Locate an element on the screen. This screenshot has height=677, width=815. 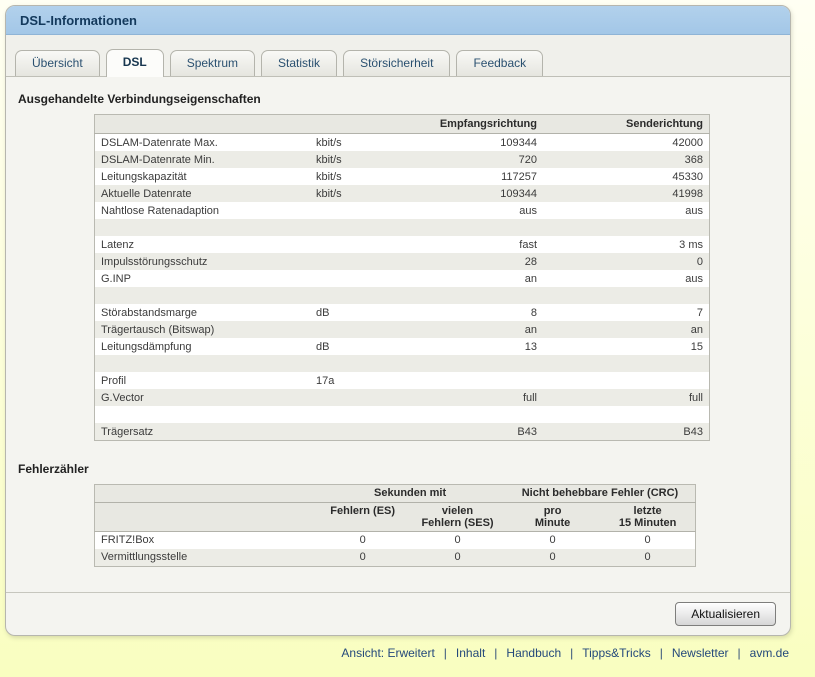
page-title: DSL-Informationen is located at coordinates (78, 20).